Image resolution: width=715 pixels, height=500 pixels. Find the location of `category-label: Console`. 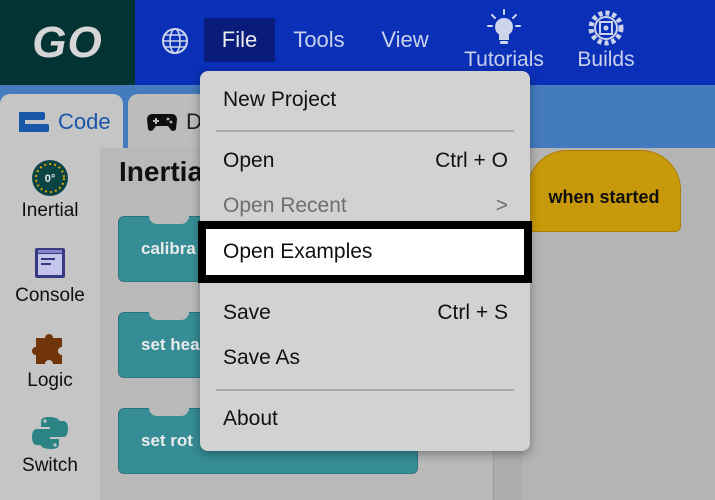

category-label: Console is located at coordinates (50, 295).